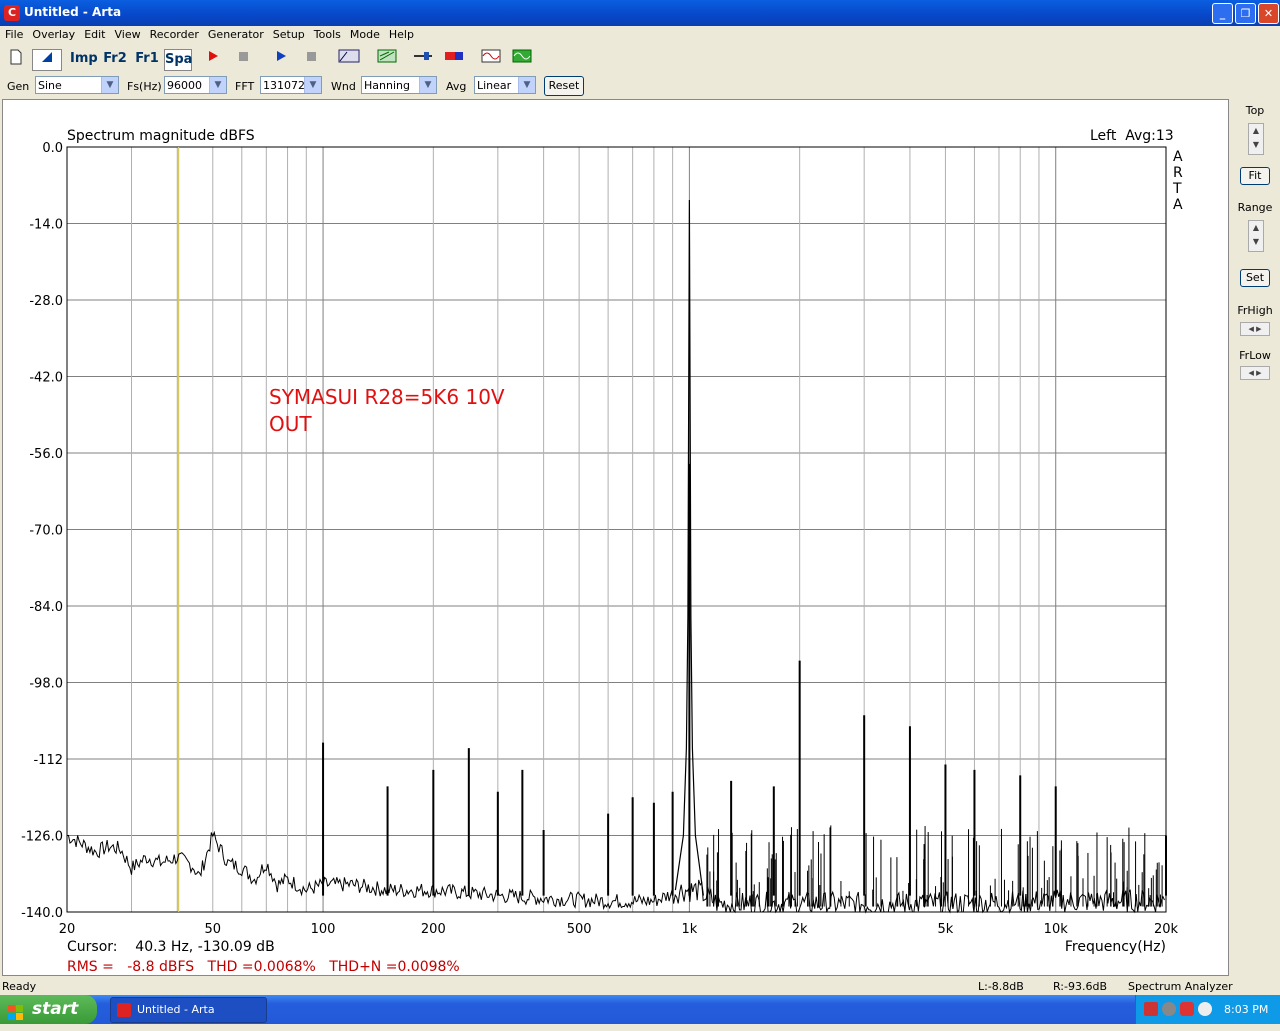  What do you see at coordinates (245, 86) in the screenshot?
I see `fft-label: FFT` at bounding box center [245, 86].